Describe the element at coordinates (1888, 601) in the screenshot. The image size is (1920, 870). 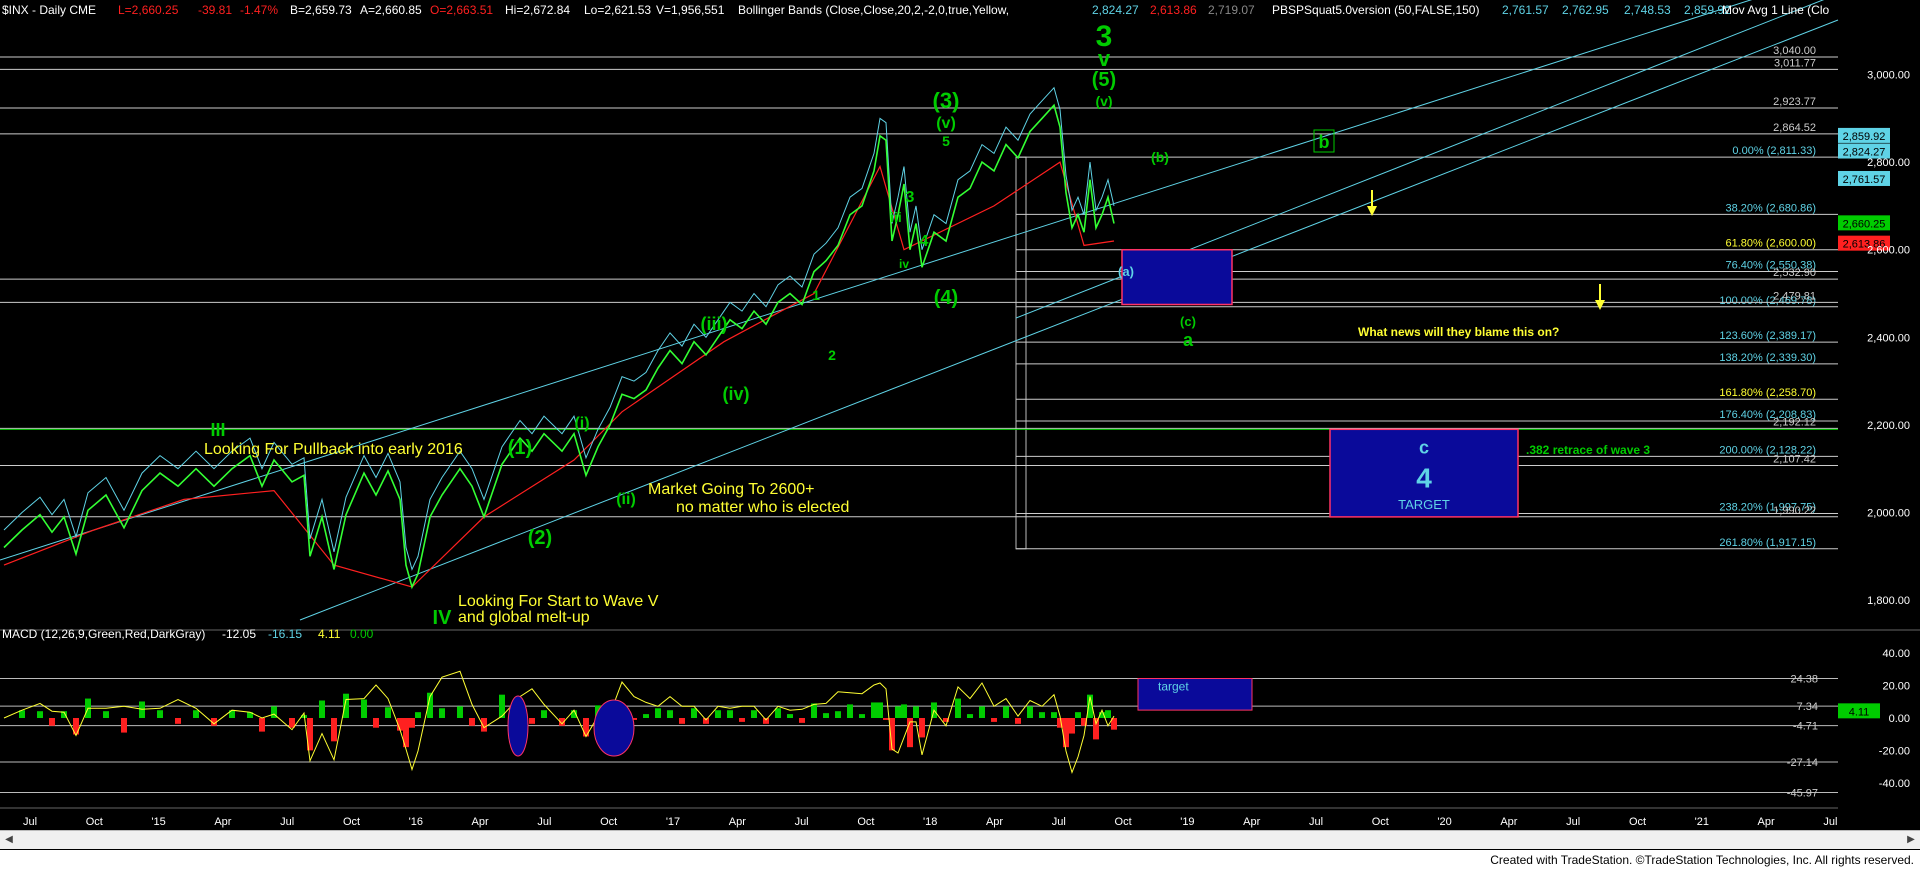
I see `y-tick-label: 1,800.00` at that location.